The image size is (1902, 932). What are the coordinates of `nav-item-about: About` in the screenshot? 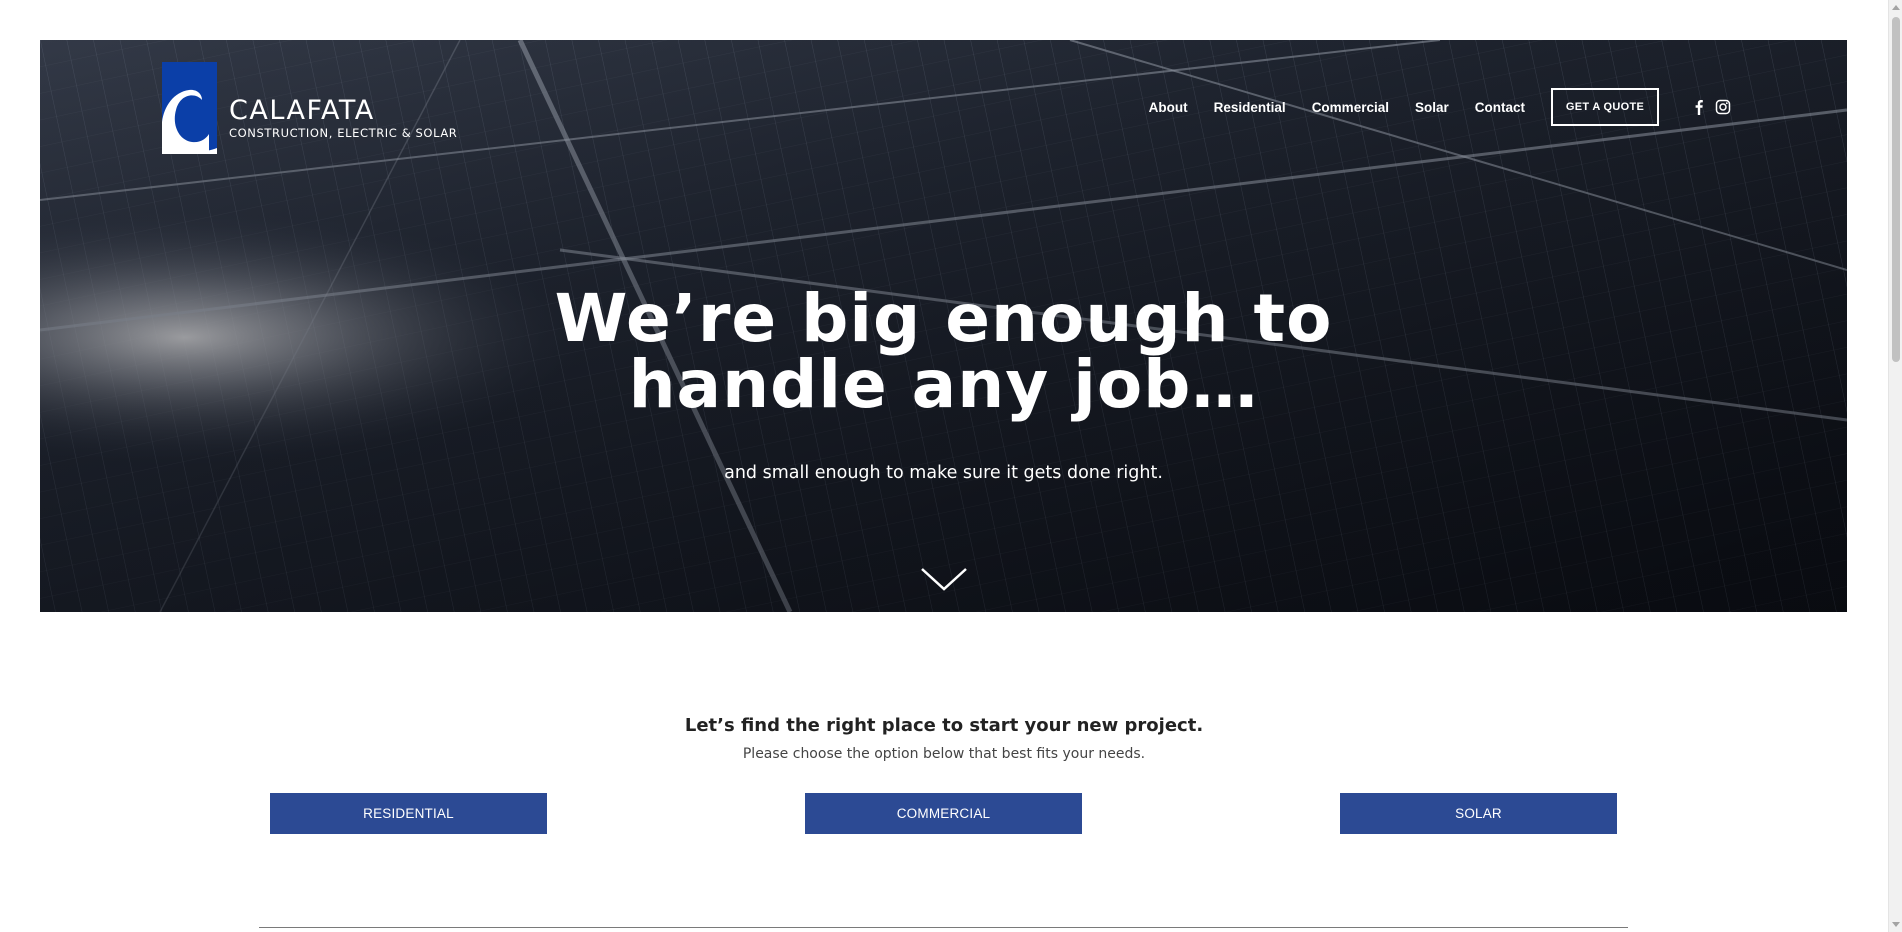 It's located at (1168, 107).